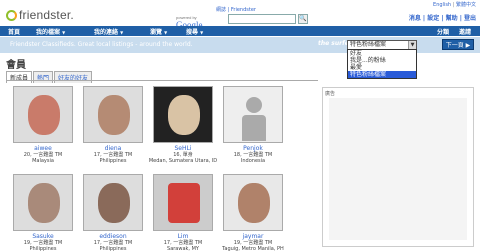  I want to click on member-location: Sarawak, MY, so click(183, 249).